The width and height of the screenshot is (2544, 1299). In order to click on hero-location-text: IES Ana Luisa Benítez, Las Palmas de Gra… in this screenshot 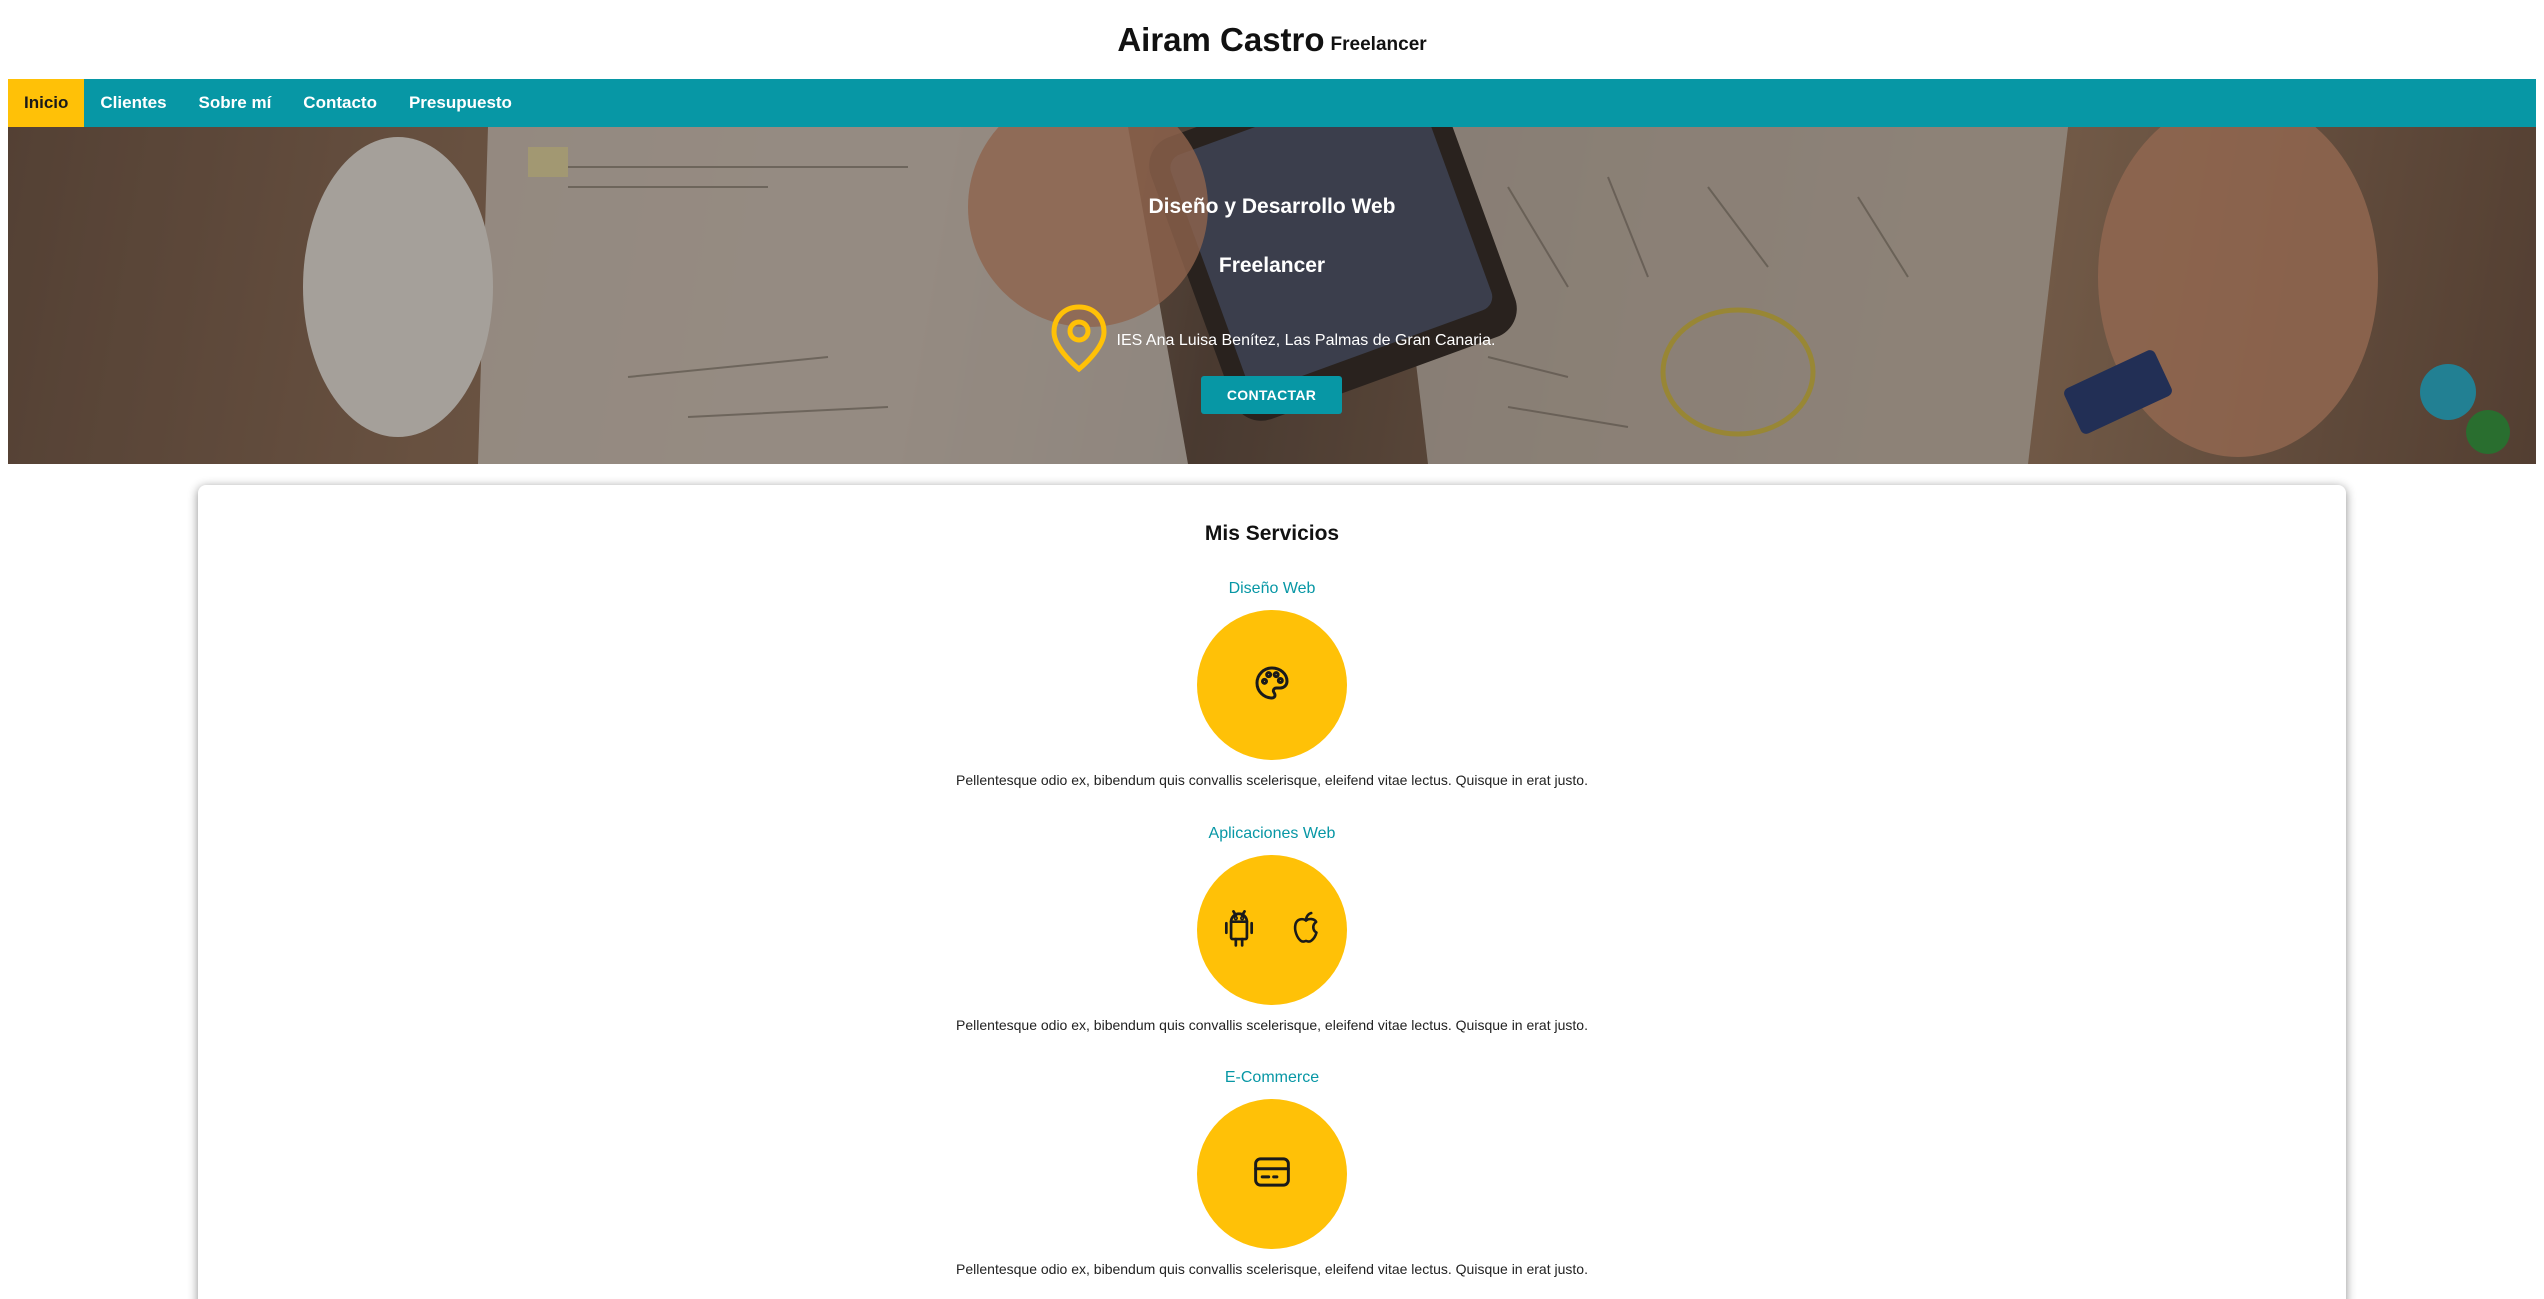, I will do `click(1306, 340)`.